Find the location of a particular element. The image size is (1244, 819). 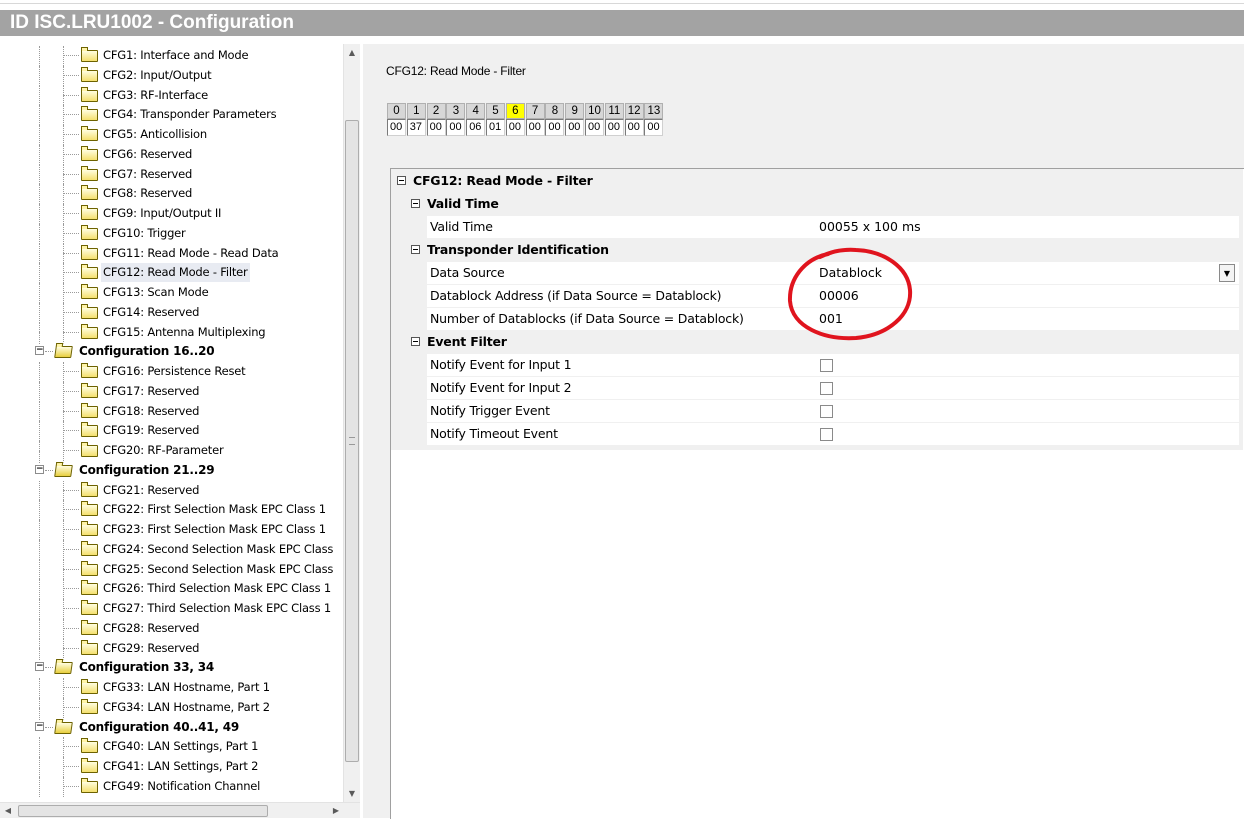

datablock-address-value: 00006 is located at coordinates (1027, 296).